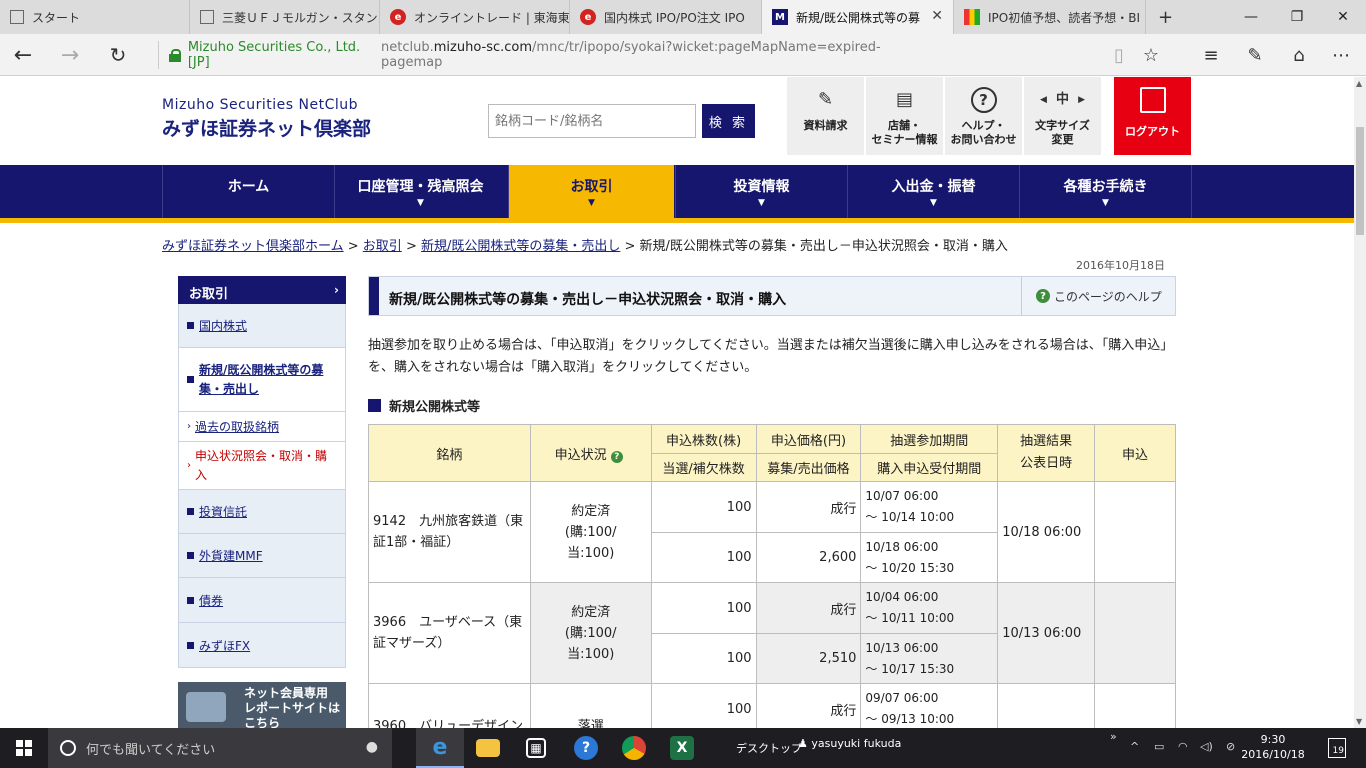  Describe the element at coordinates (1183, 746) in the screenshot. I see `wifi-icon: ◠` at that location.